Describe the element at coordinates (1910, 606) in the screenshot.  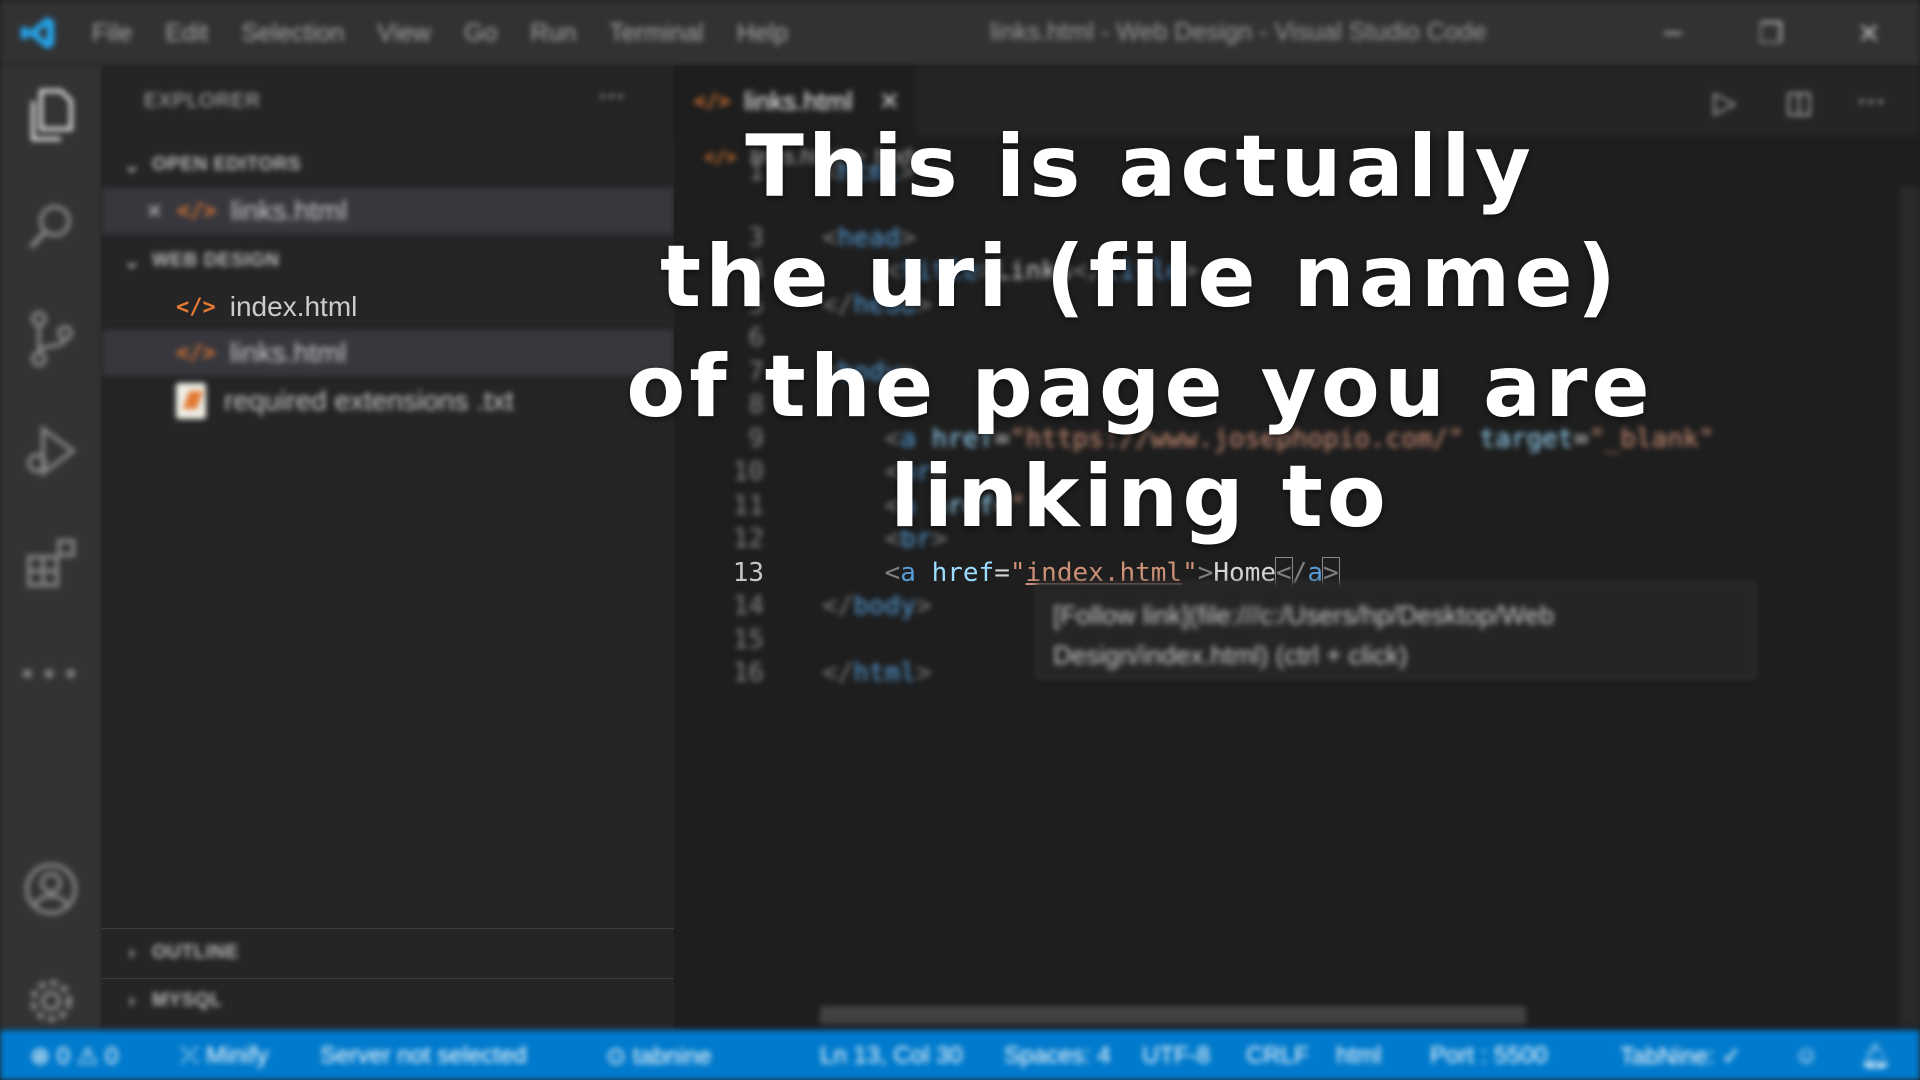
I see `vertical-scrollbar` at that location.